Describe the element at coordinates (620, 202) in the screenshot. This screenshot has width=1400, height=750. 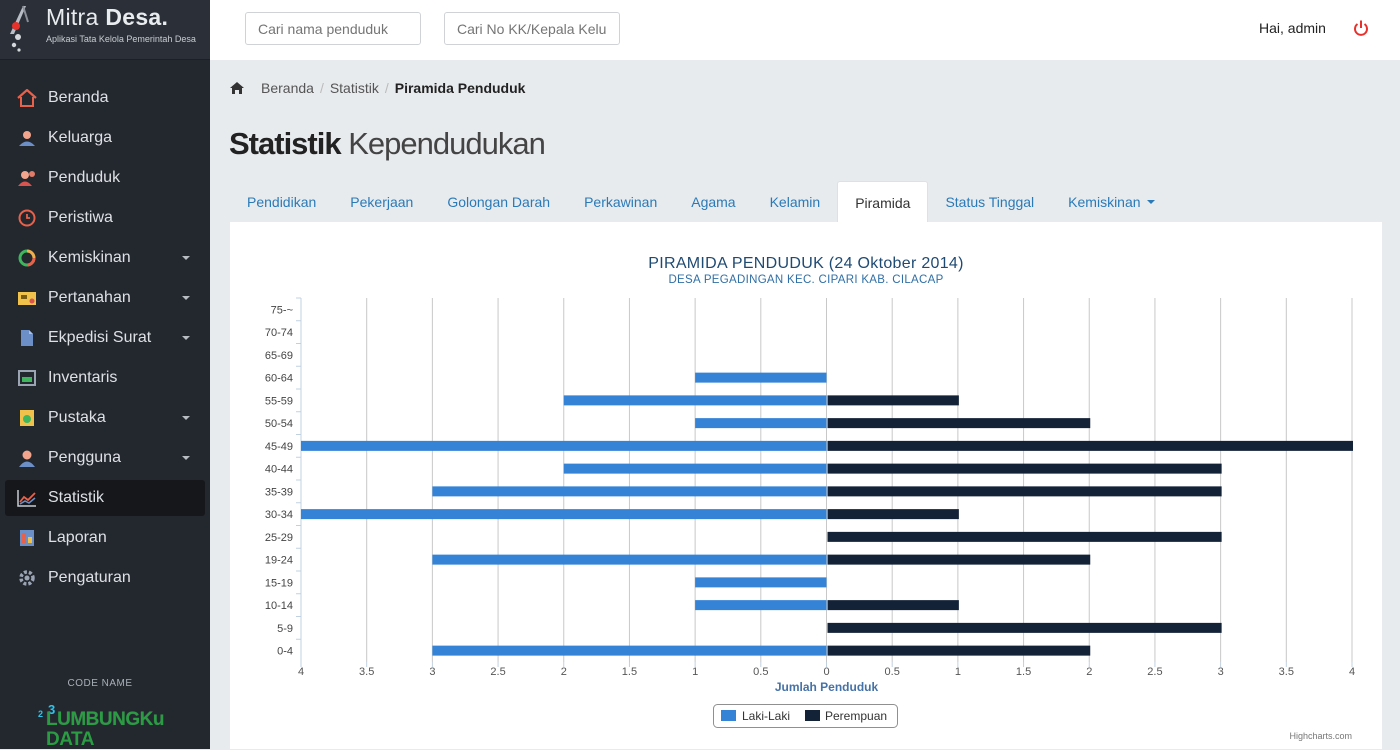
I see `tab-perkawinan: Perkawinan` at that location.